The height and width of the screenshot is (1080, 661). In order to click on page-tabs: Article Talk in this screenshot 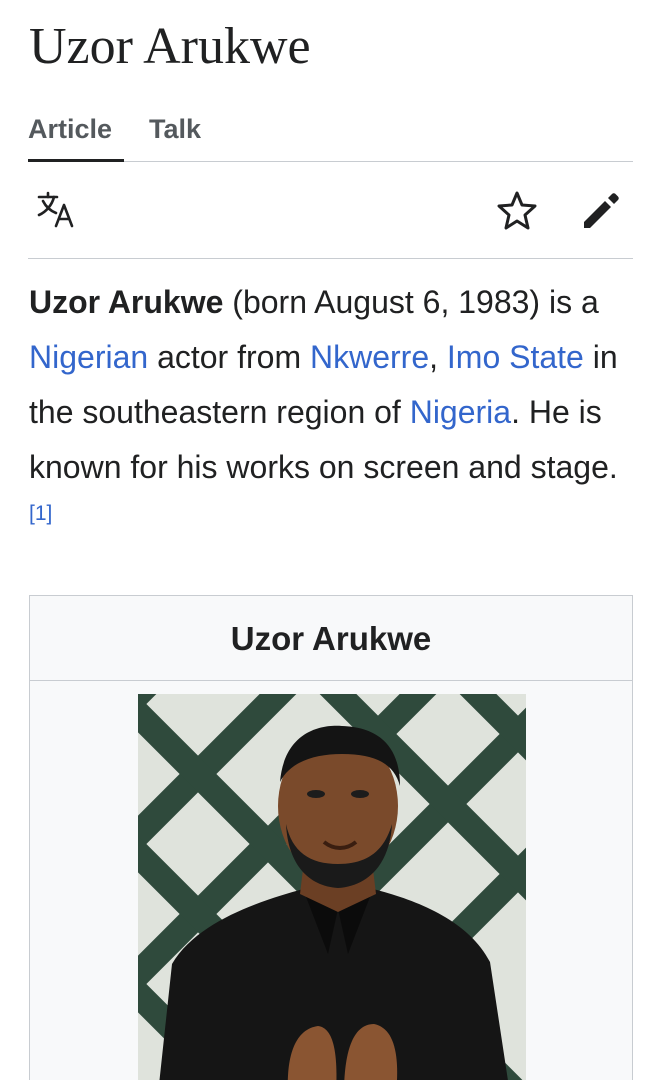, I will do `click(330, 137)`.